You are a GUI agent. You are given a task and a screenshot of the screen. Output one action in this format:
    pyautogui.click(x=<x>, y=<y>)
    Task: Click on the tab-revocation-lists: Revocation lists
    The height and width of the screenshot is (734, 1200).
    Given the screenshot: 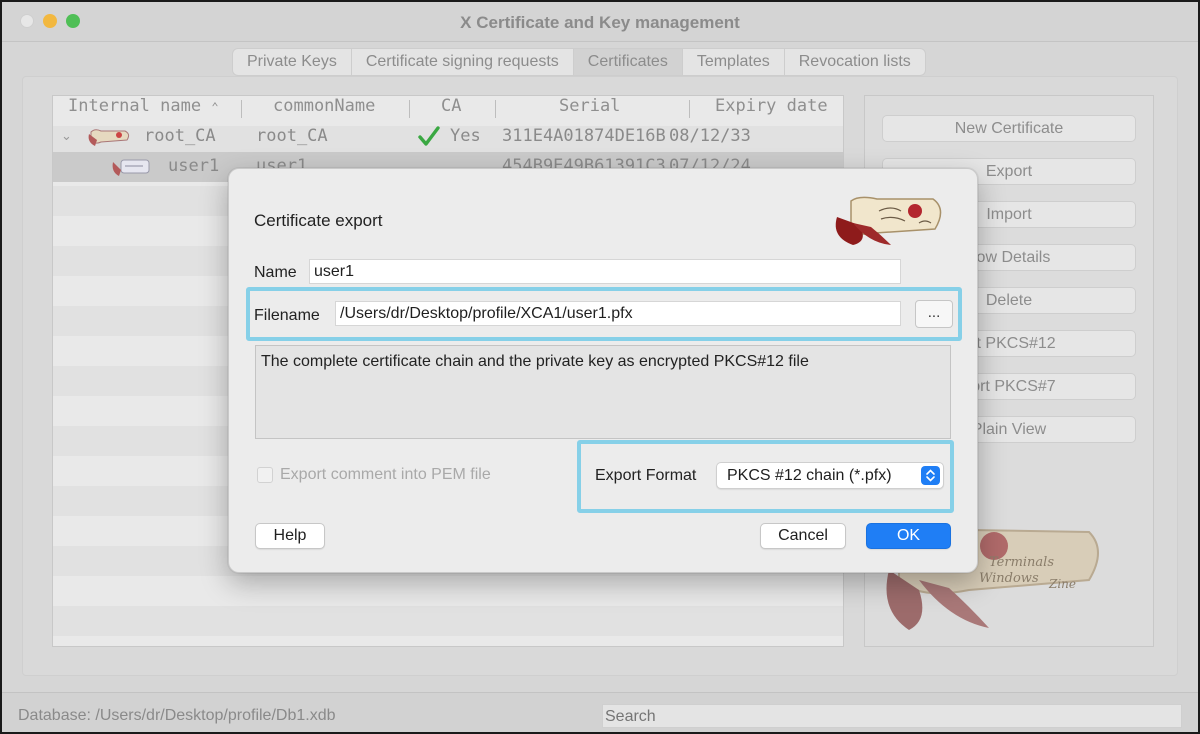 What is the action you would take?
    pyautogui.click(x=855, y=62)
    